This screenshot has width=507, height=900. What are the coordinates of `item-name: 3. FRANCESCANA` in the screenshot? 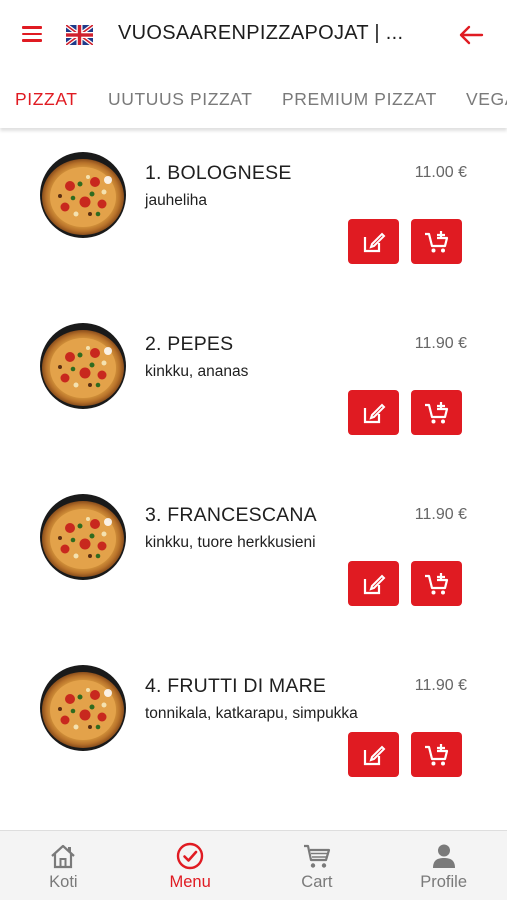 It's located at (231, 515).